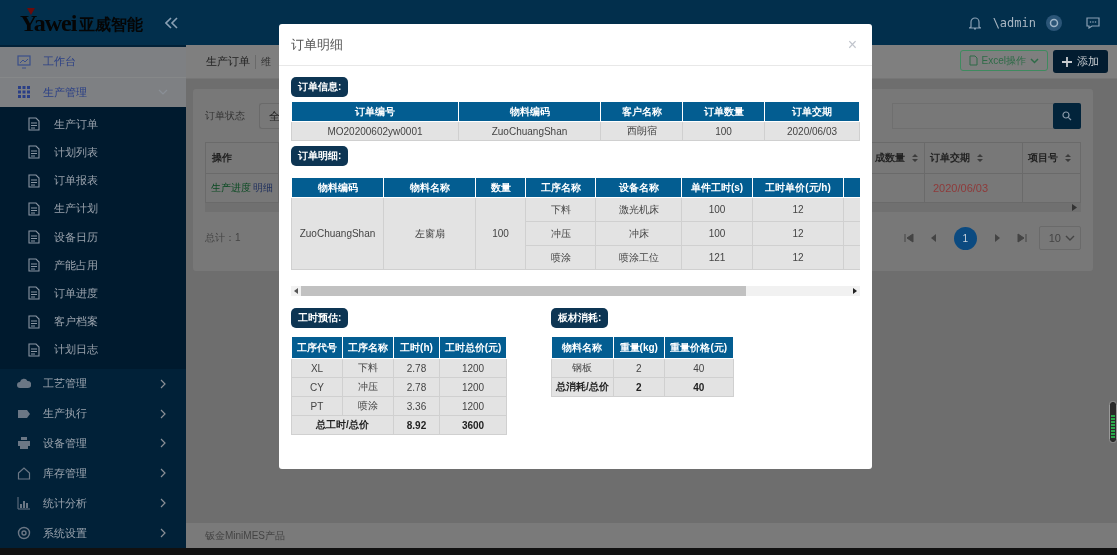 This screenshot has width=1117, height=555. I want to click on scrollbar-thumb, so click(523, 291).